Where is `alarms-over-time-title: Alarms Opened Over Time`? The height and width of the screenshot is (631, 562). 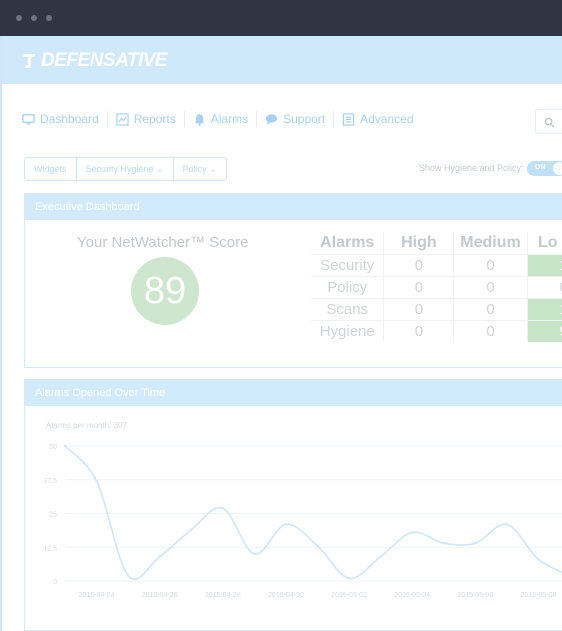 alarms-over-time-title: Alarms Opened Over Time is located at coordinates (293, 393).